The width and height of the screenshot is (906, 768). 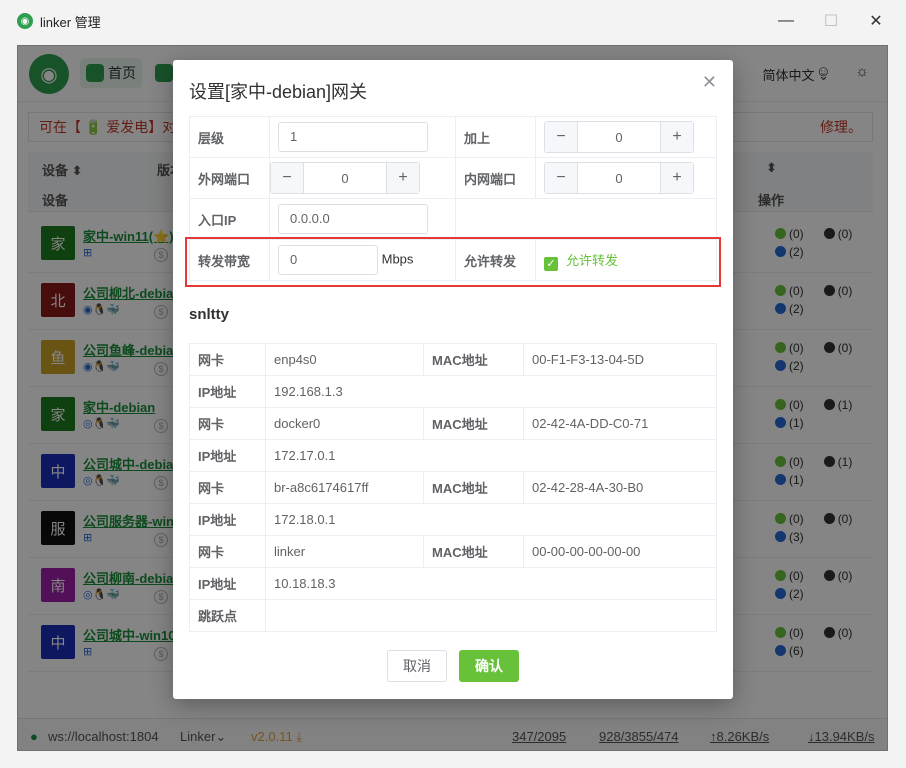 What do you see at coordinates (229, 219) in the screenshot?
I see `entry-ip-label: 入口IP` at bounding box center [229, 219].